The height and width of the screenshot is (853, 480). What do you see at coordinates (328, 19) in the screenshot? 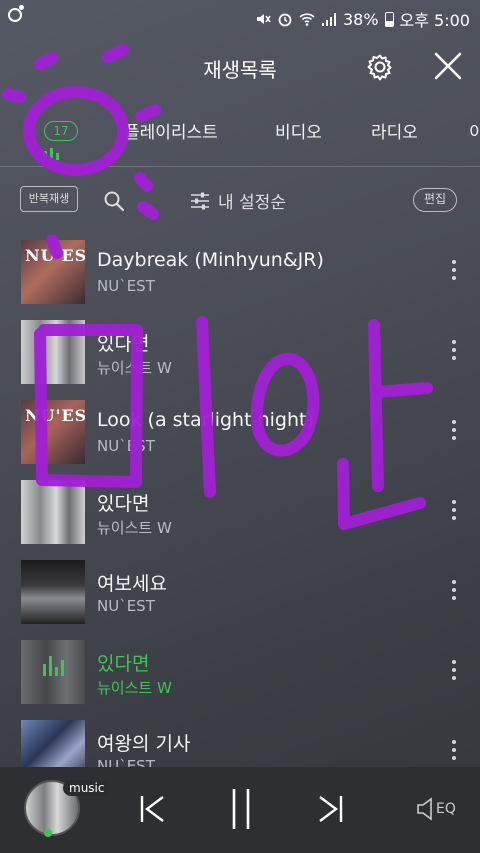
I see `signal-icon` at bounding box center [328, 19].